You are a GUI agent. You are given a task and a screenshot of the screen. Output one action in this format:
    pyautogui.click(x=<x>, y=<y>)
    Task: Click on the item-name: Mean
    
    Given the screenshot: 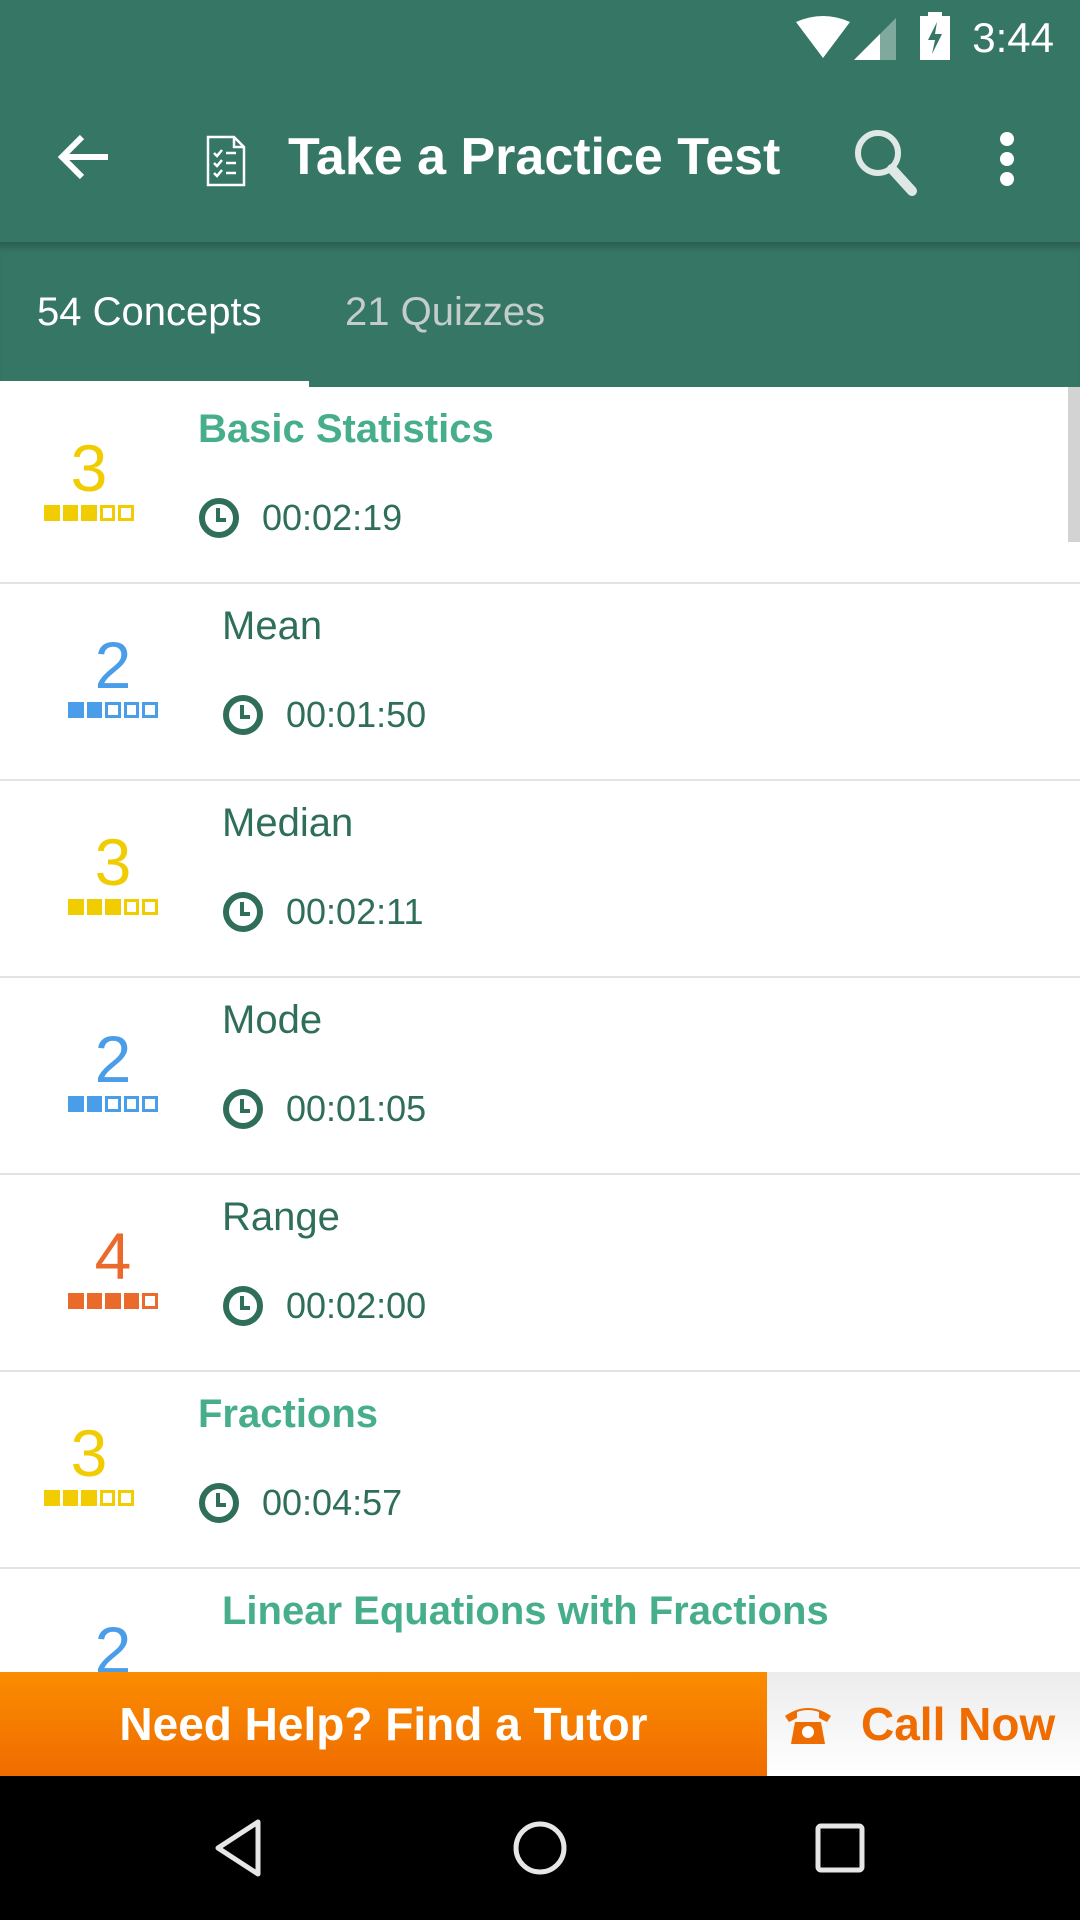 What is the action you would take?
    pyautogui.click(x=272, y=626)
    